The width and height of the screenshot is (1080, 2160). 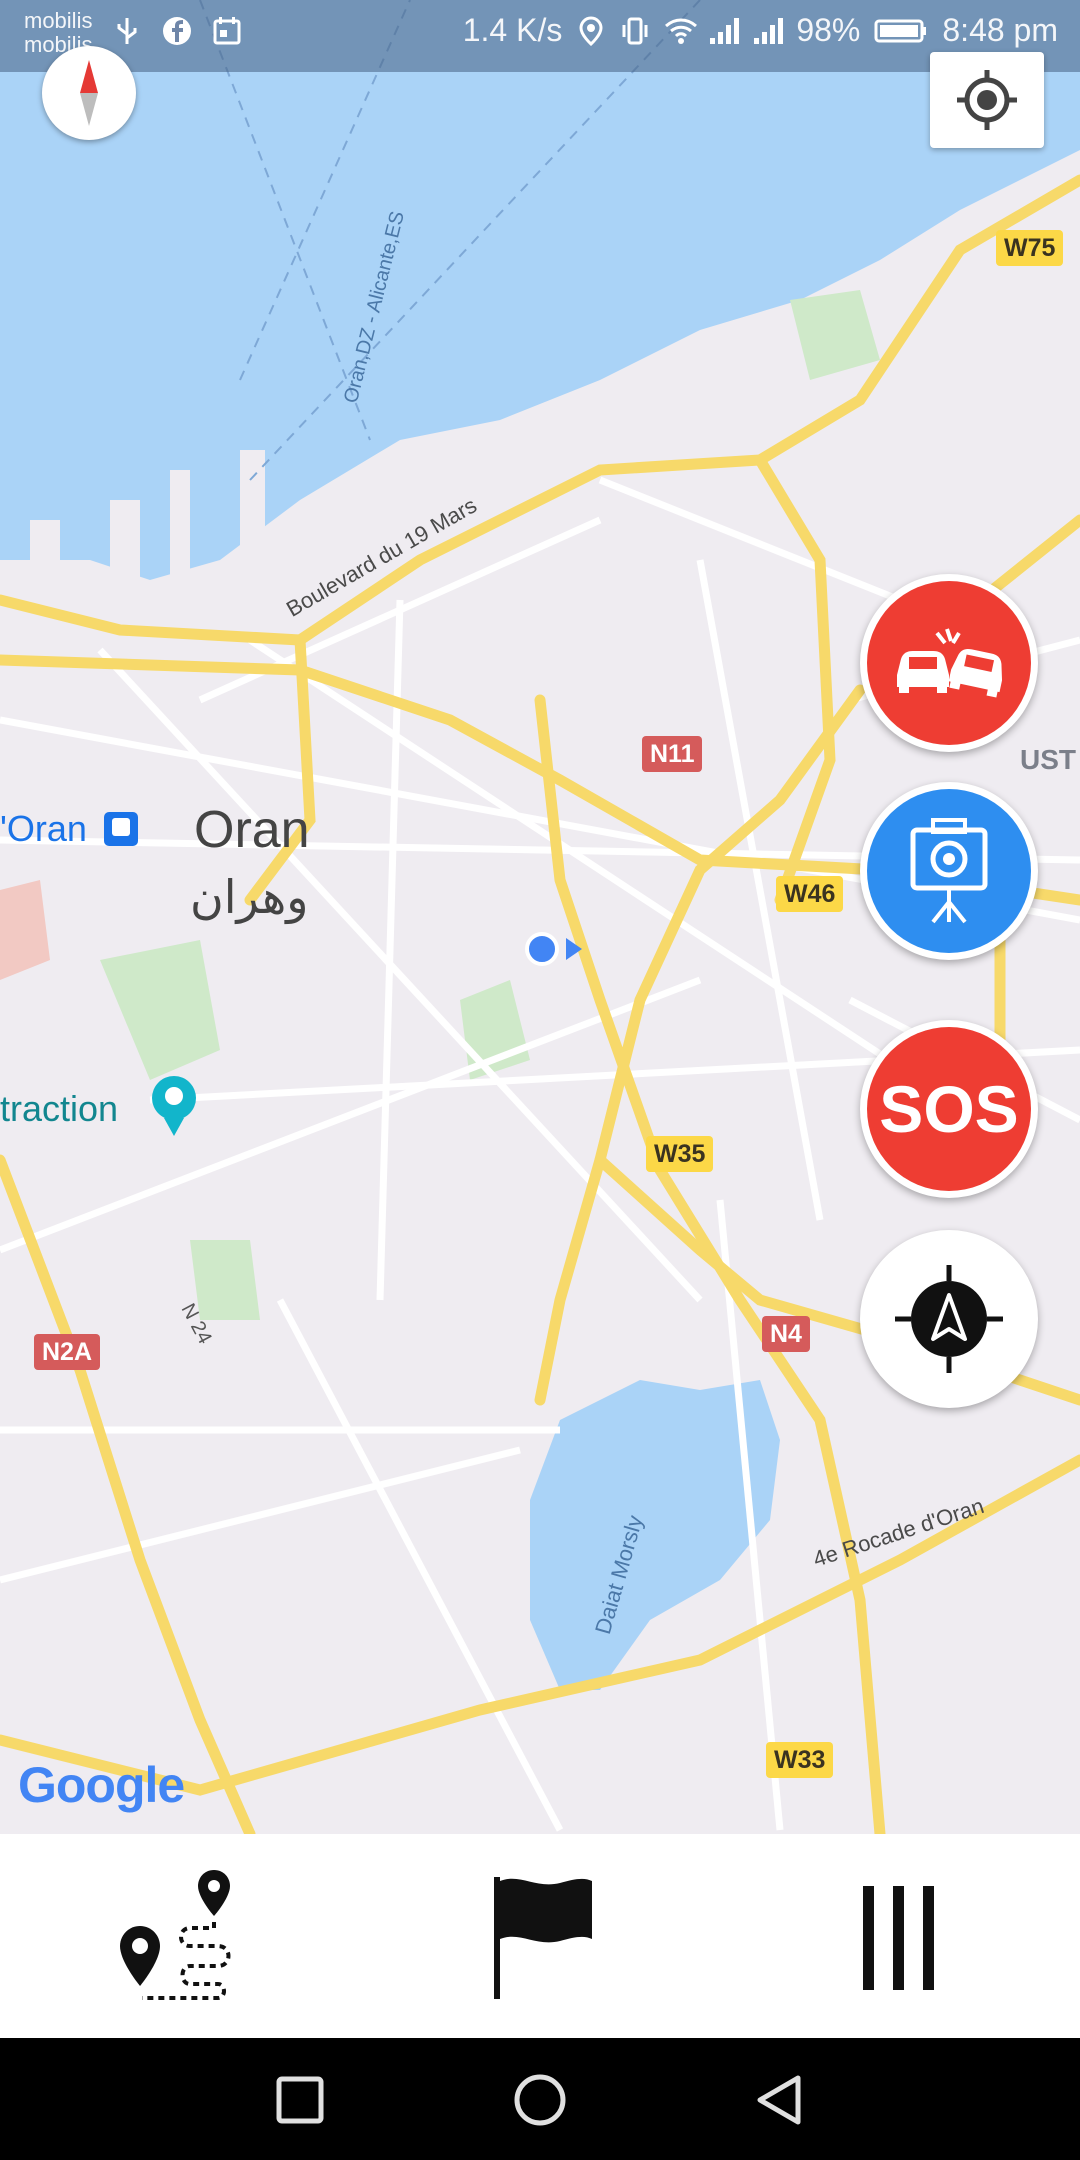 I want to click on compass-icon, so click(x=89, y=93).